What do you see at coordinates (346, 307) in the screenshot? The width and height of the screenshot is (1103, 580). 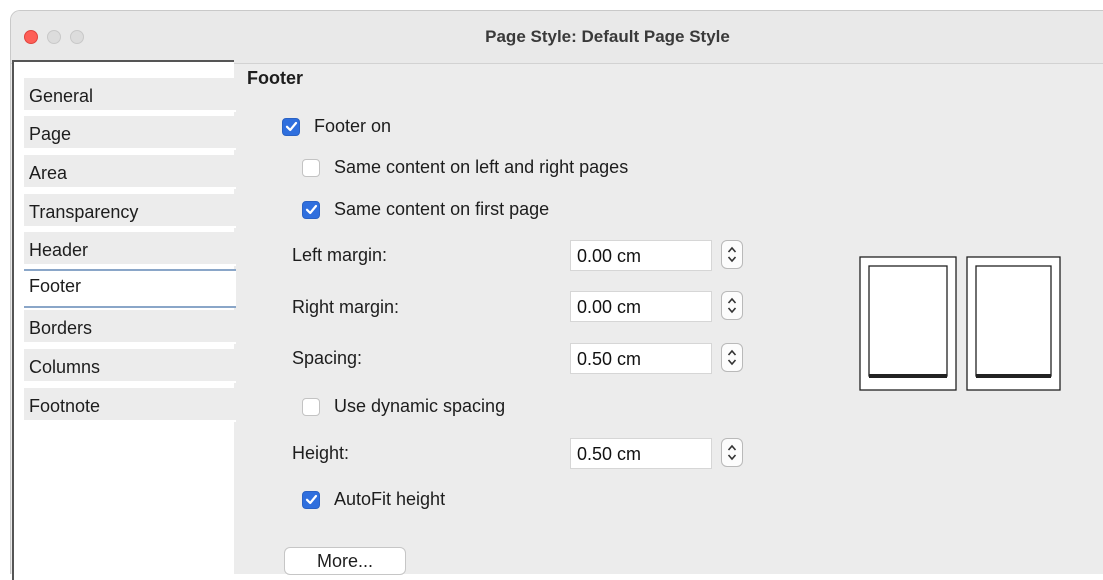 I see `right-margin-label: Right margin:` at bounding box center [346, 307].